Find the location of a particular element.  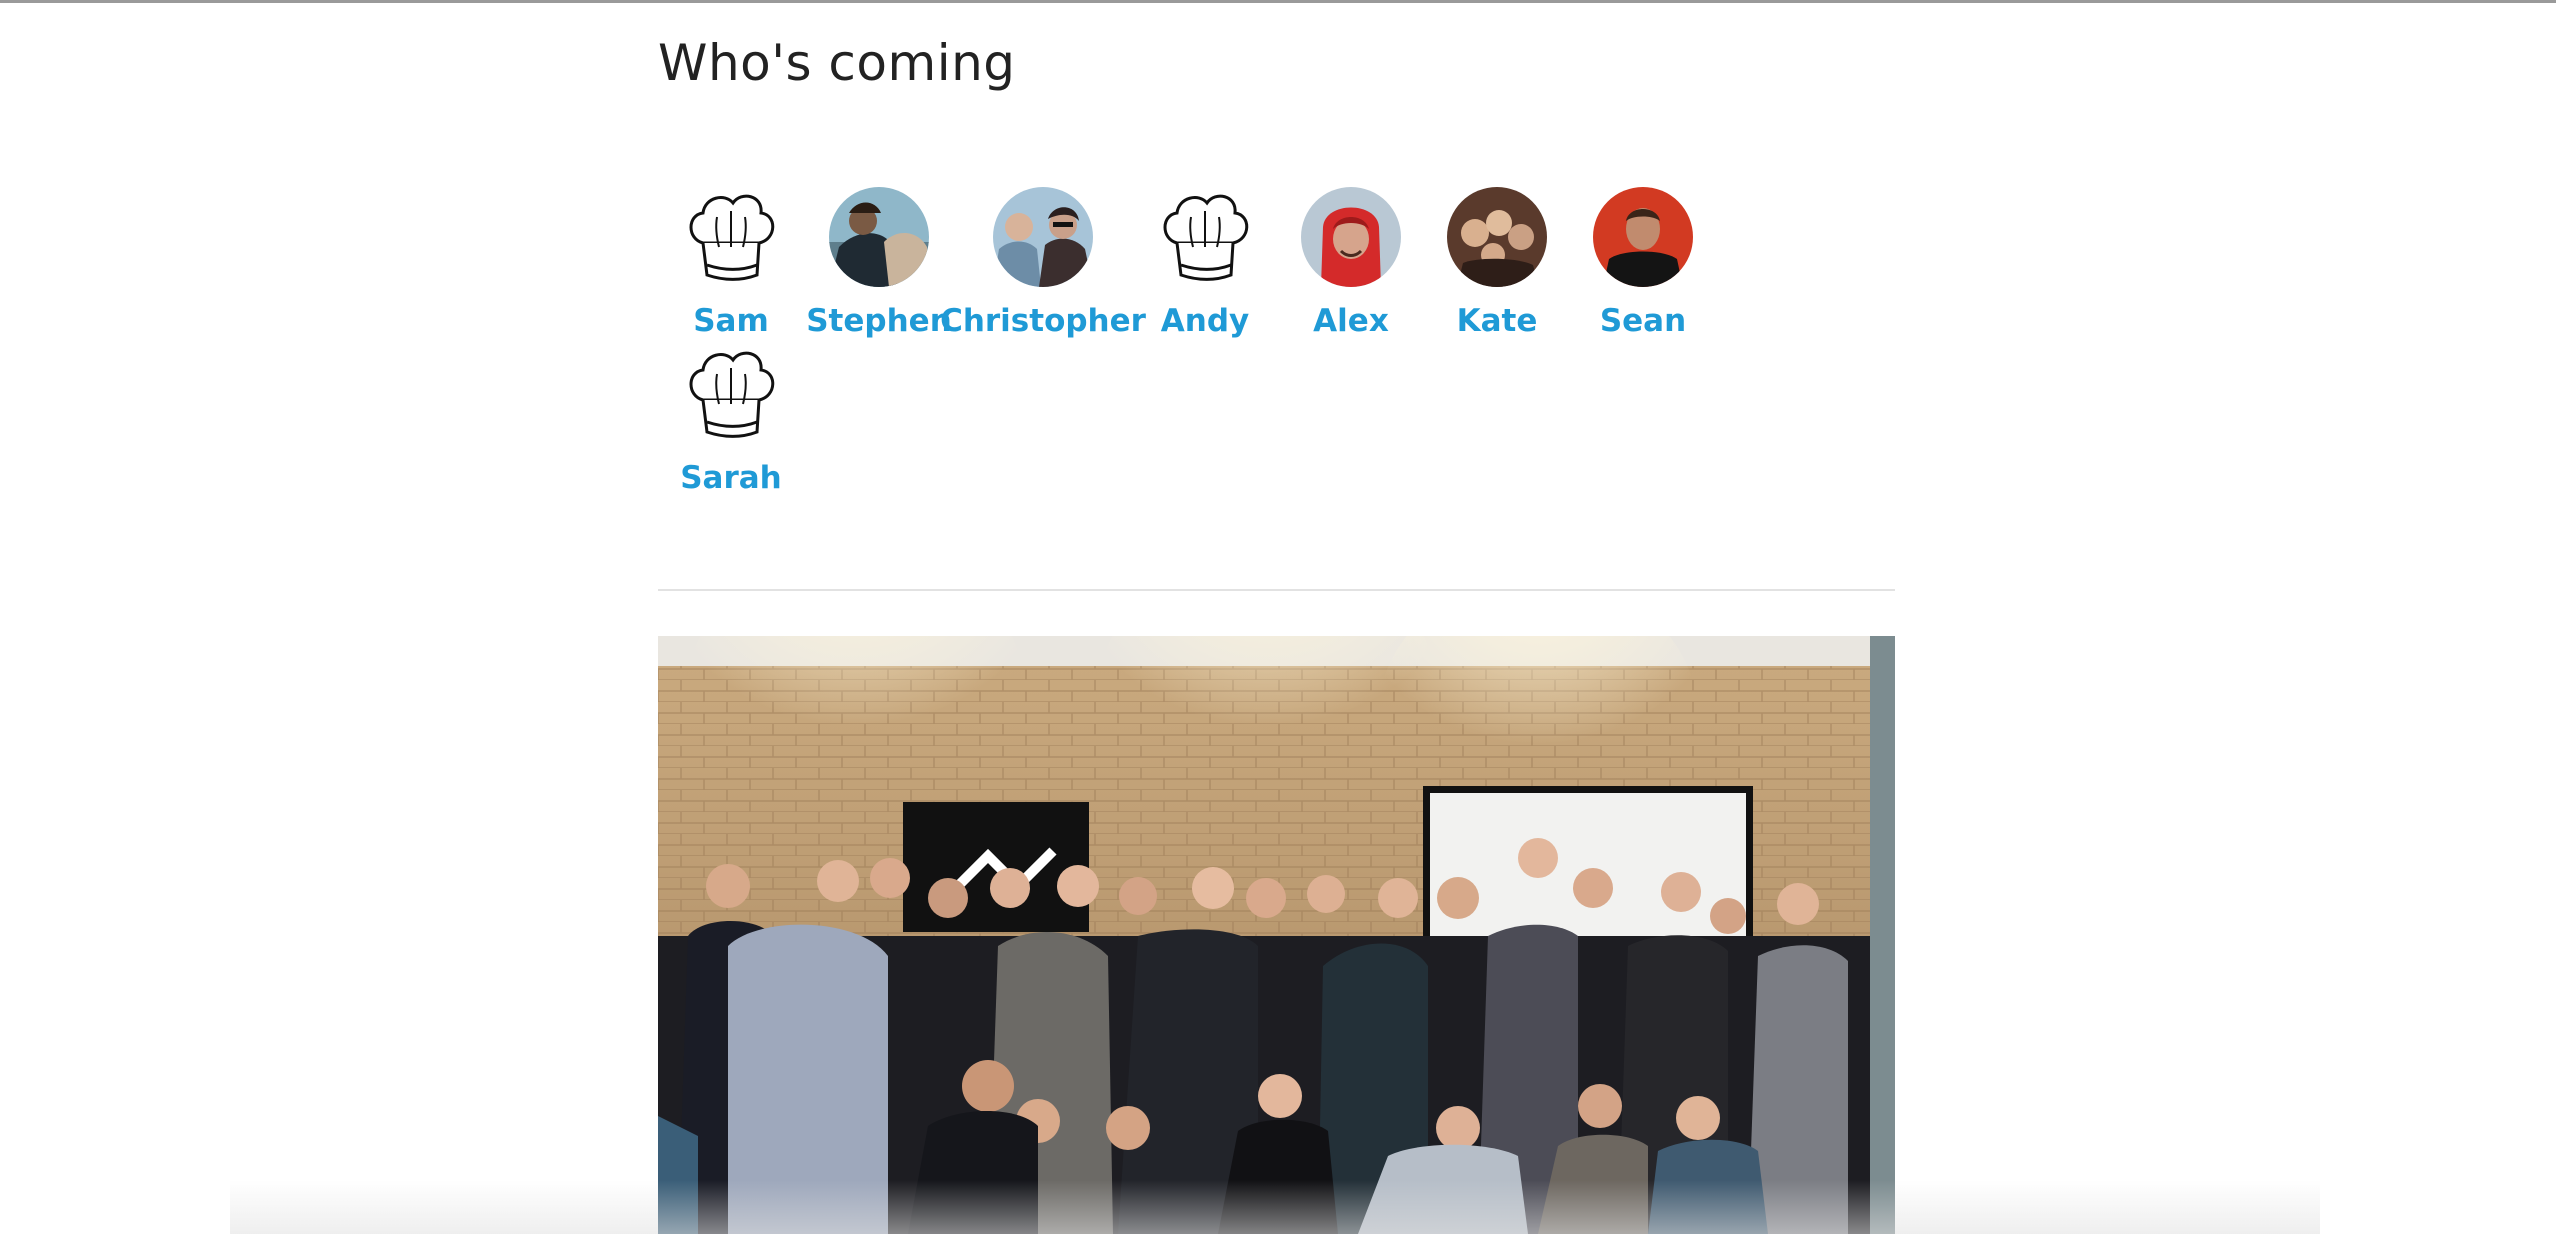

attendee-stephen: Stephen is located at coordinates (879, 267).